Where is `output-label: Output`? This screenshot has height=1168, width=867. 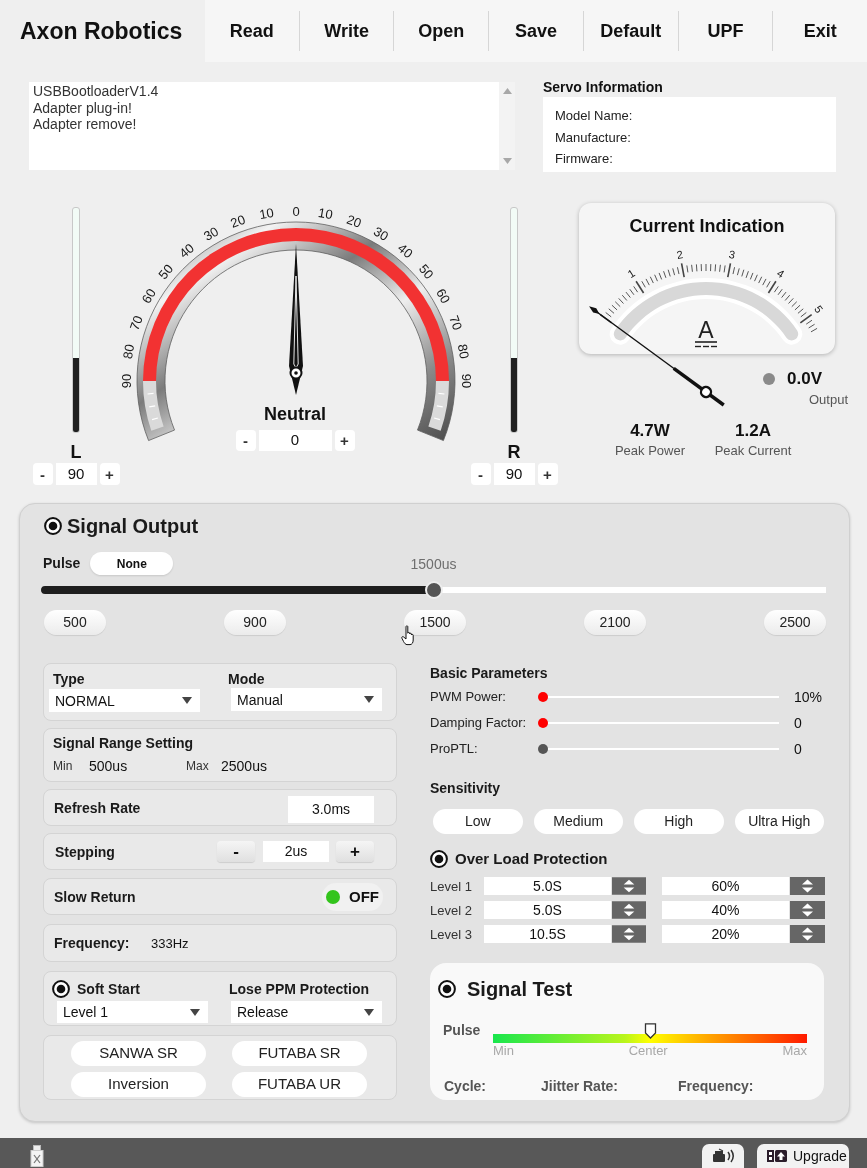 output-label: Output is located at coordinates (828, 400).